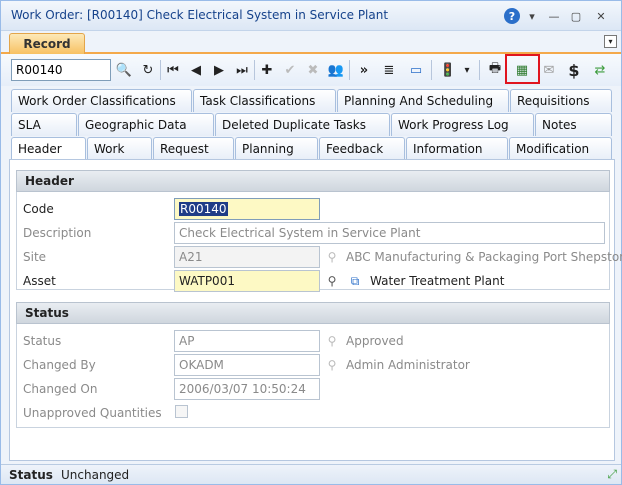 This screenshot has height=485, width=622. What do you see at coordinates (313, 70) in the screenshot?
I see `cancel-icon: ✖` at bounding box center [313, 70].